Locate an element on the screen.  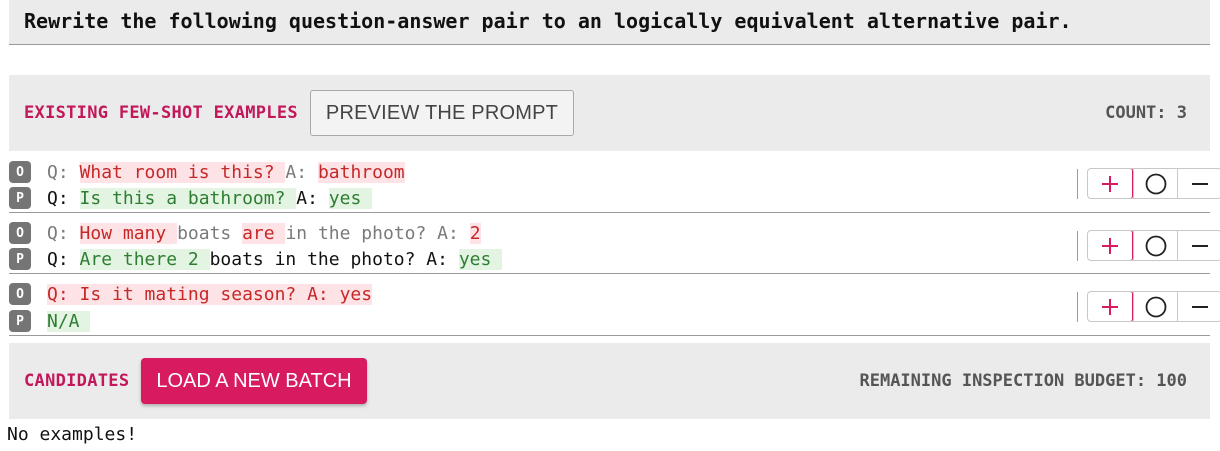
few-shot-label: EXISTING FEW-SHOT EXAMPLES is located at coordinates (161, 113).